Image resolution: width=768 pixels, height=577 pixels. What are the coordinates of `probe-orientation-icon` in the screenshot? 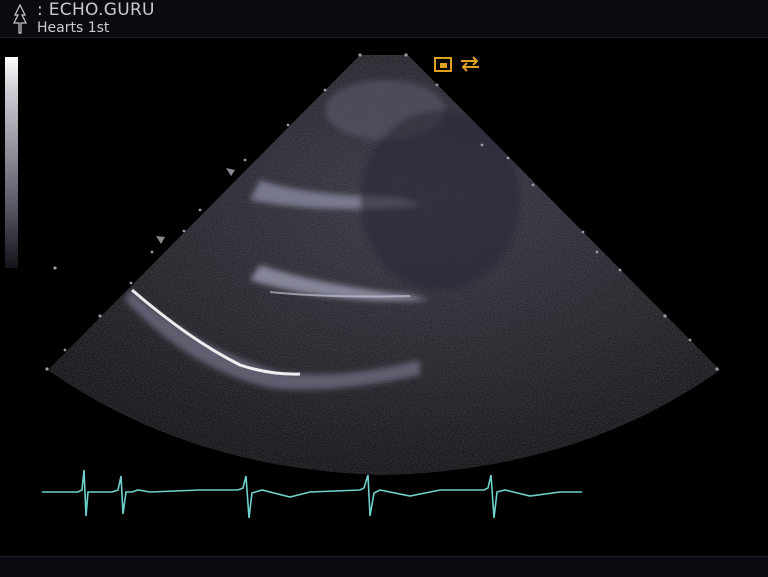 It's located at (456, 64).